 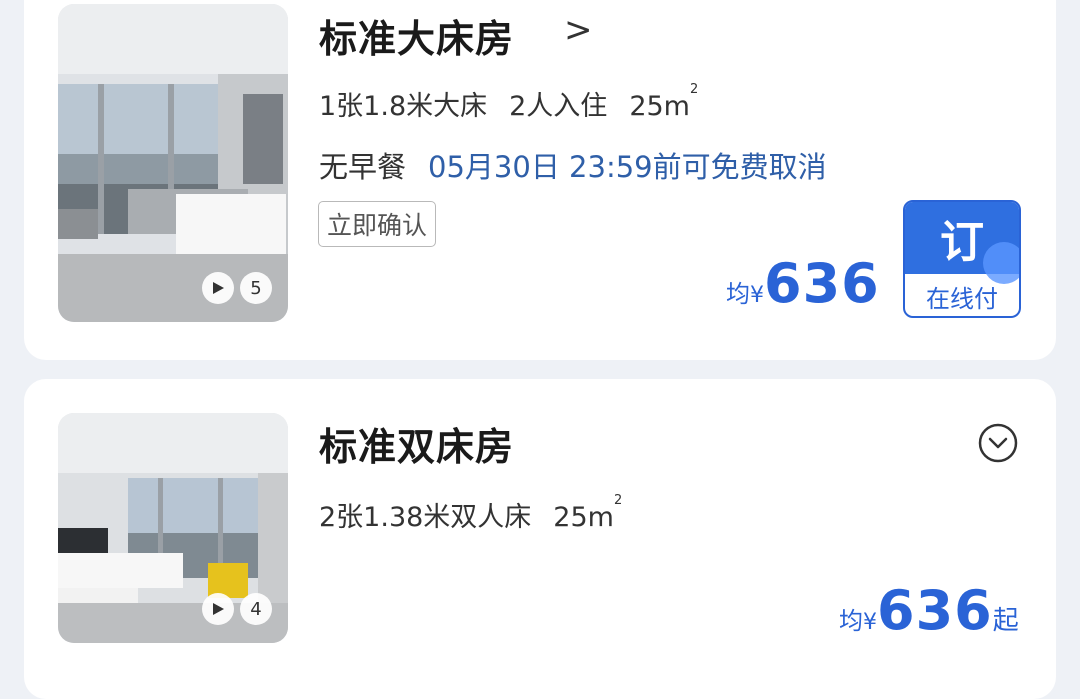 What do you see at coordinates (627, 167) in the screenshot?
I see `cancel-policy: 05月30日 23:59前可免费取消` at bounding box center [627, 167].